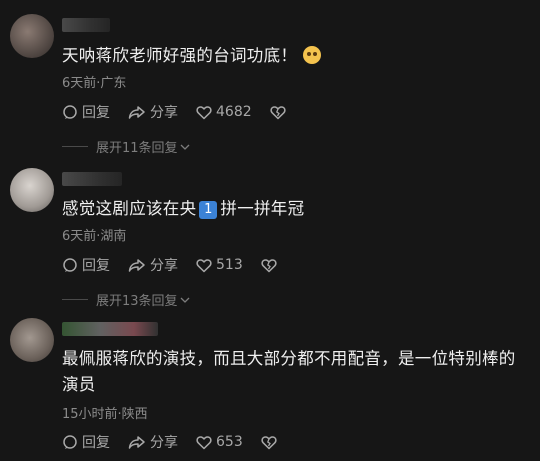 Image resolution: width=540 pixels, height=461 pixels. What do you see at coordinates (94, 236) in the screenshot?
I see `comment-meta: 6天前·湖南` at bounding box center [94, 236].